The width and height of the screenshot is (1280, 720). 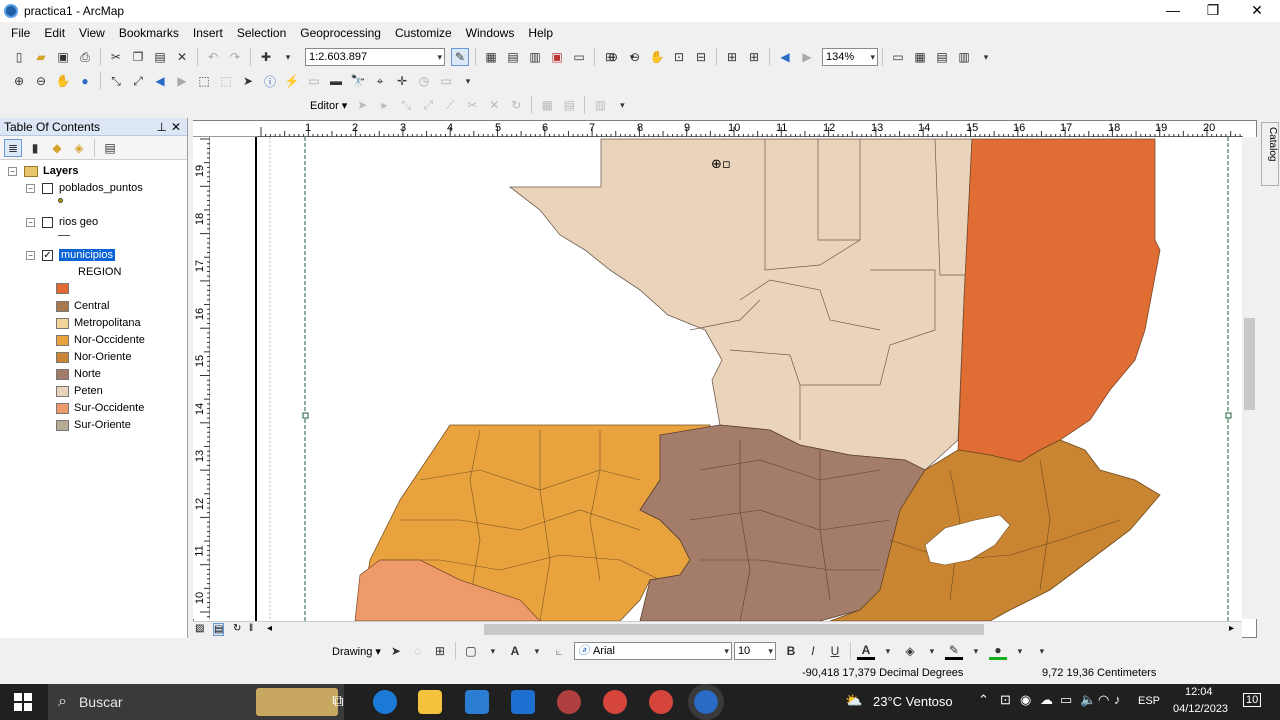 I want to click on menu-geoprocessing: Geoprocessing, so click(x=340, y=33).